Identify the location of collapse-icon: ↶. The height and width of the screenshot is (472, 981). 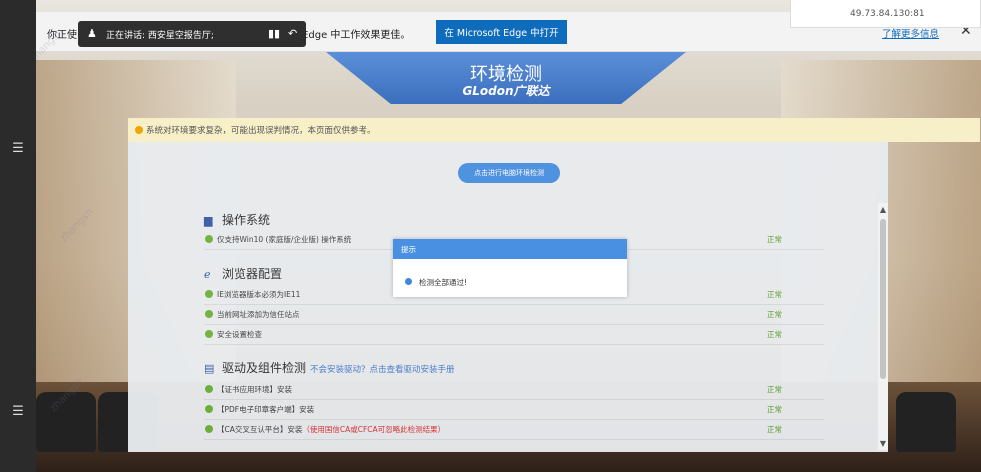
(292, 33).